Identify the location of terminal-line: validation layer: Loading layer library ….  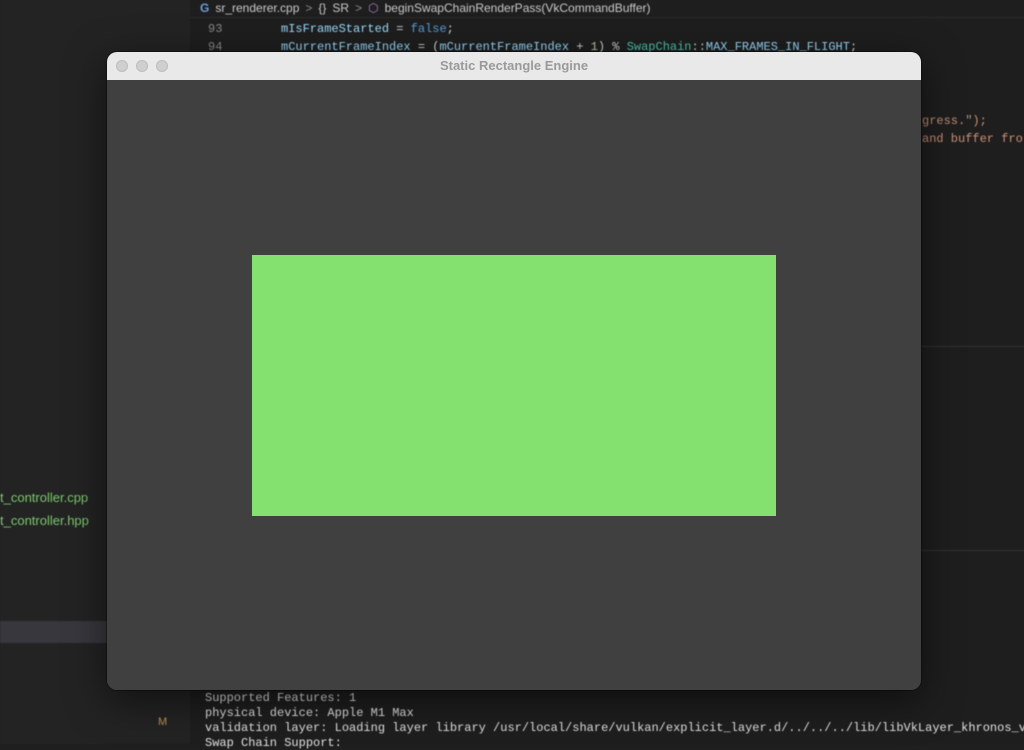
(614, 728).